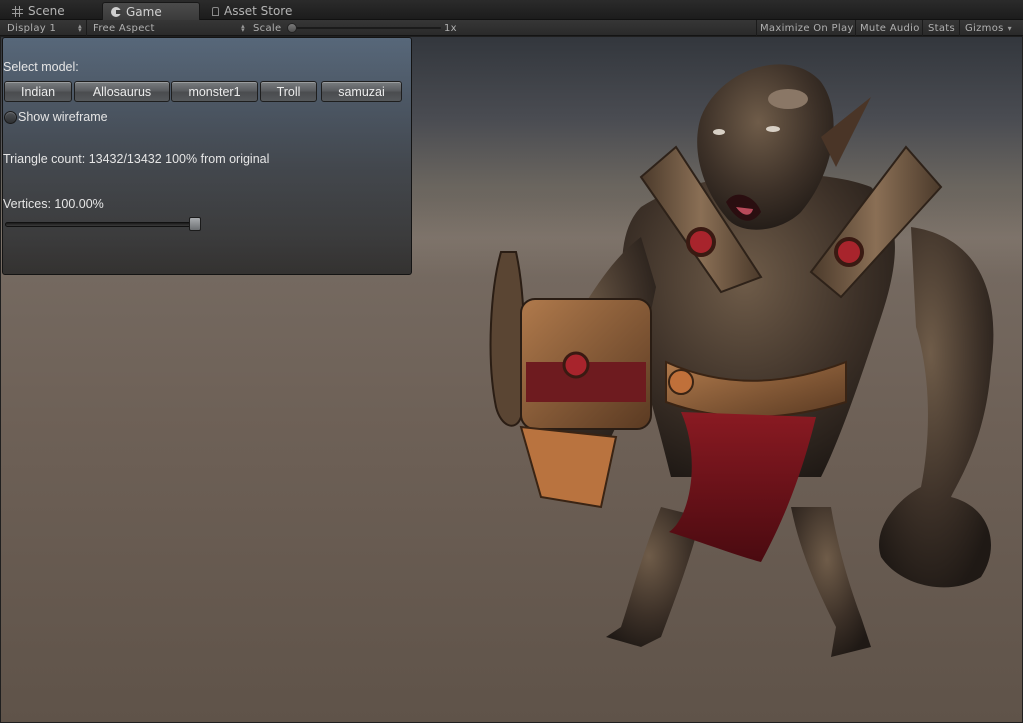  Describe the element at coordinates (214, 91) in the screenshot. I see `model-button-monster1: monster1` at that location.